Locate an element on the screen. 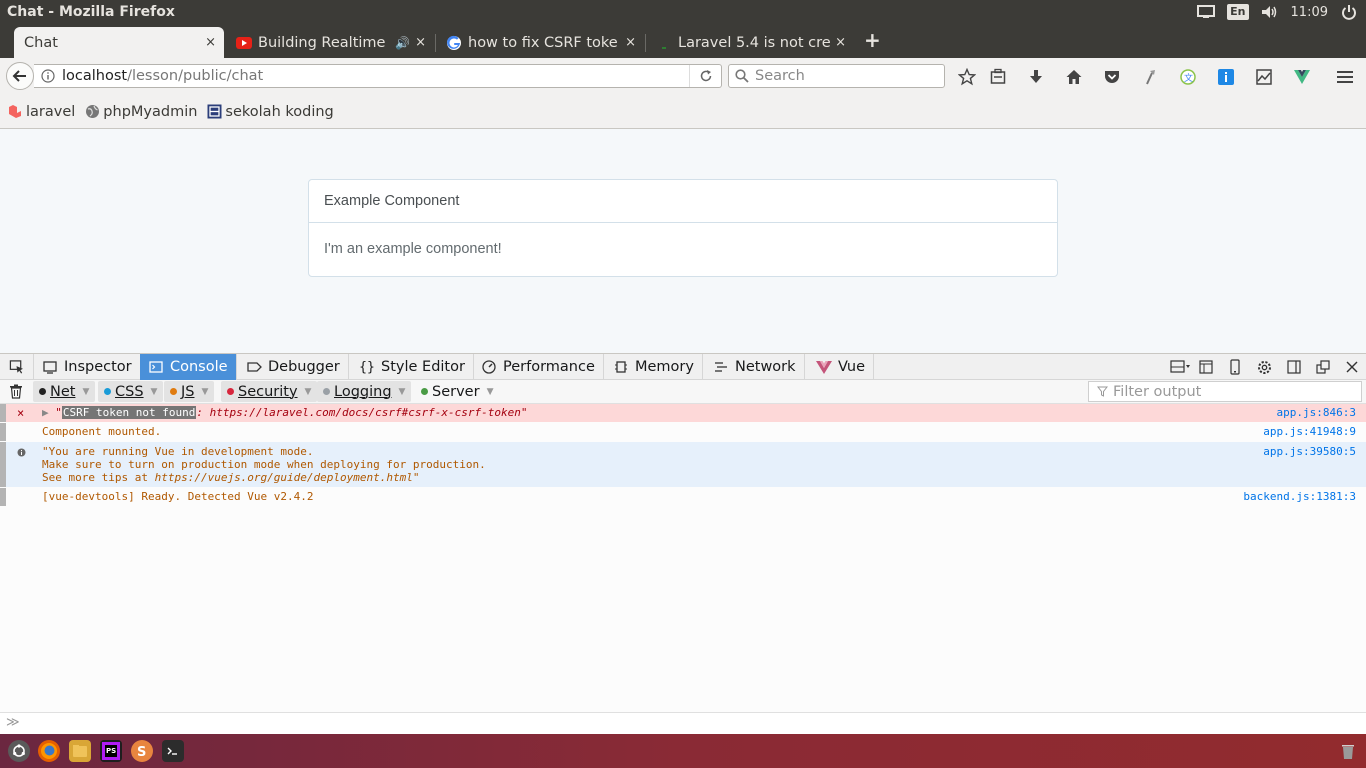 This screenshot has height=768, width=1366. element-picker-button is located at coordinates (17, 367).